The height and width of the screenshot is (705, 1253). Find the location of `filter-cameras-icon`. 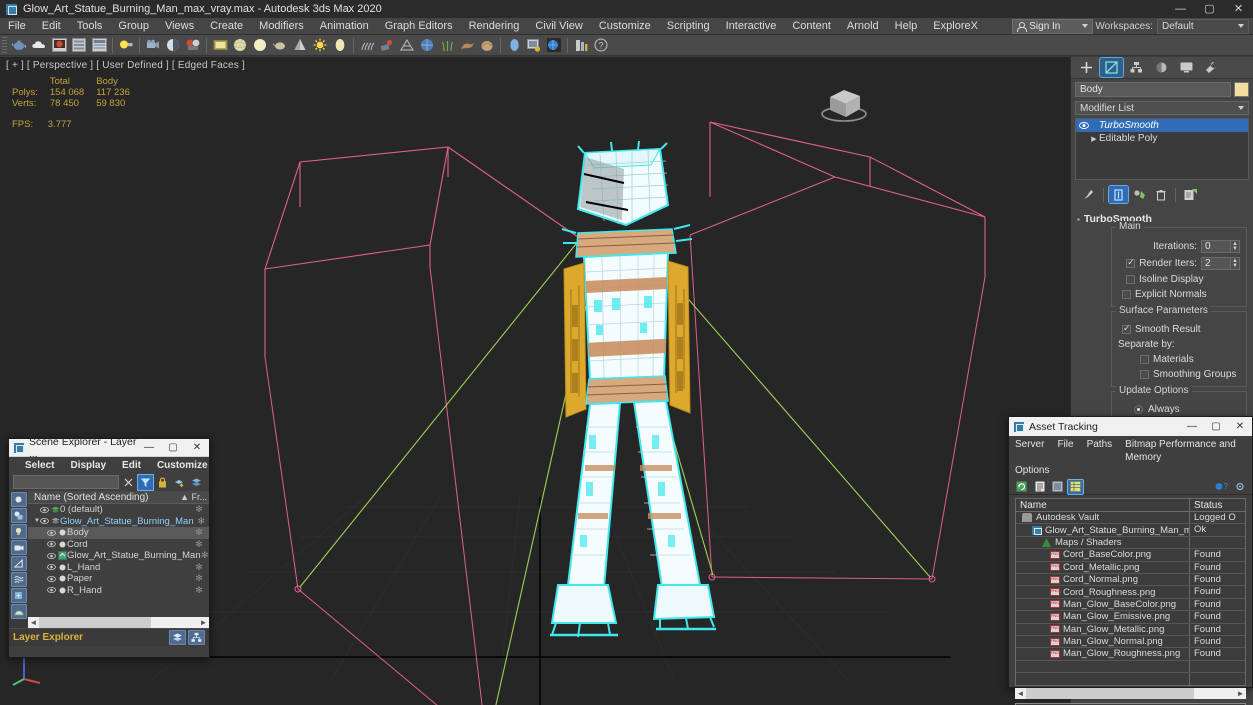

filter-cameras-icon is located at coordinates (18, 547).